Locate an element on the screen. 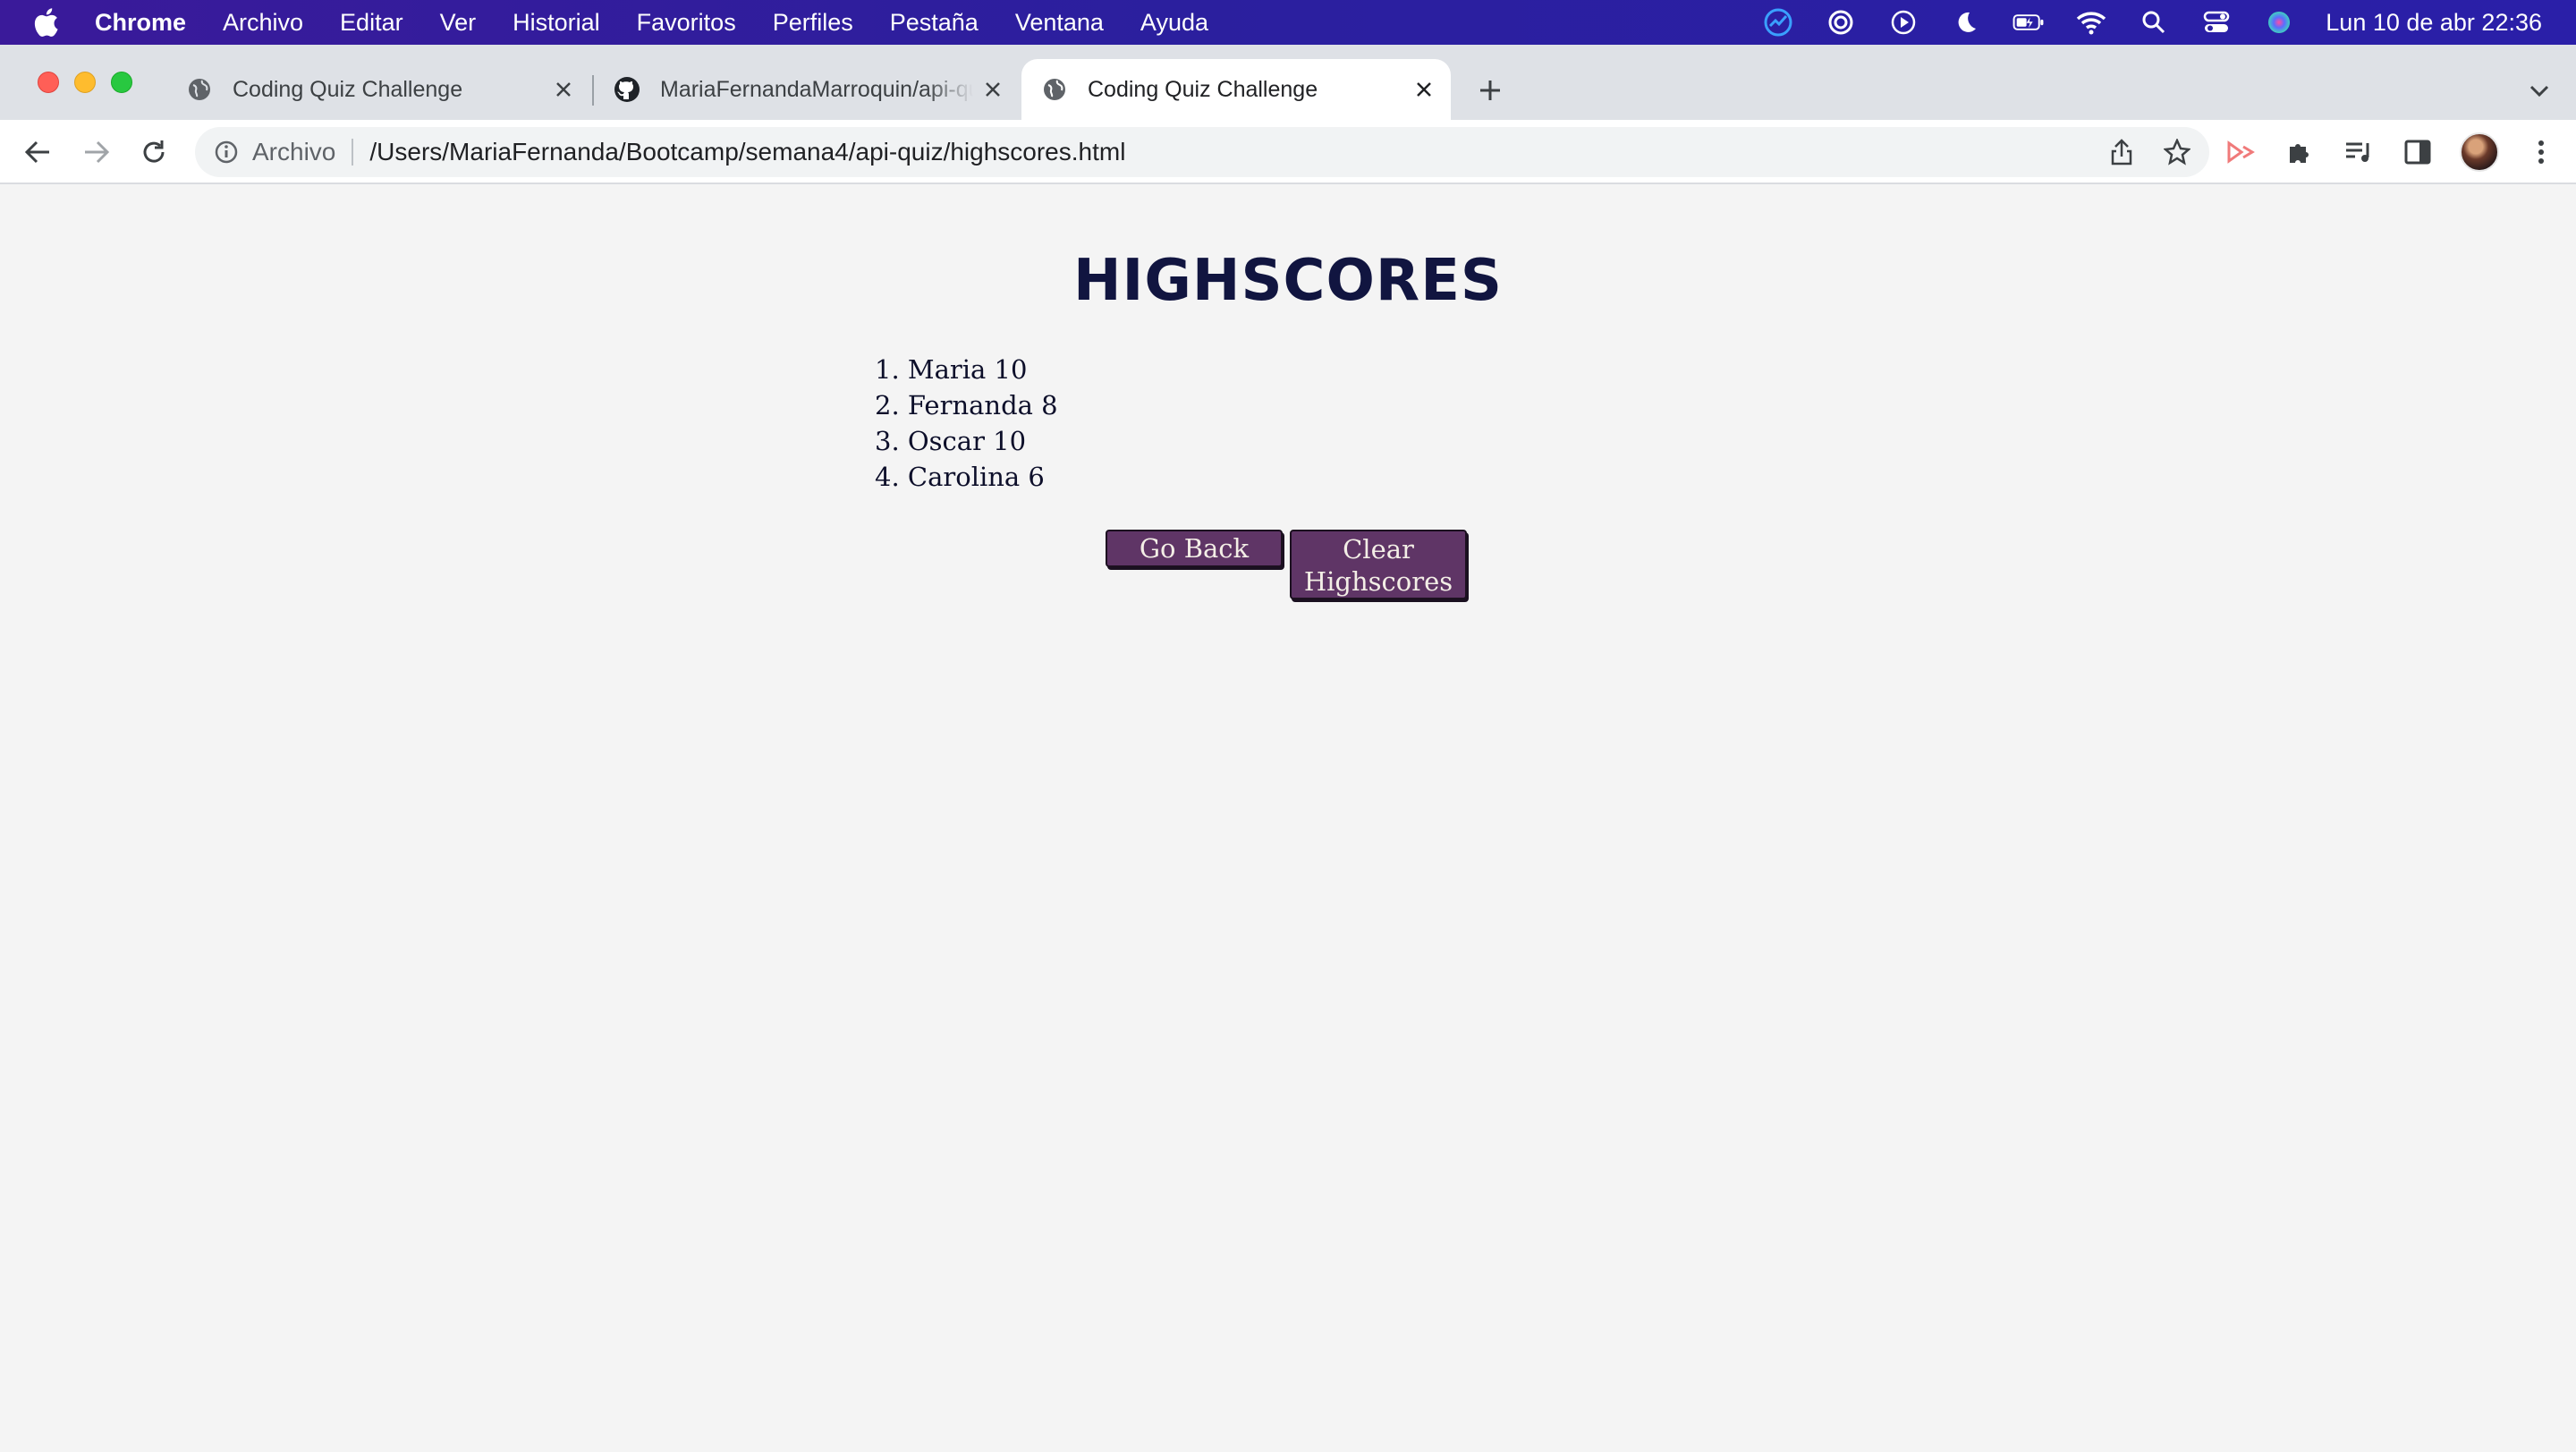 This screenshot has height=1452, width=2576. list-item: 2. Fernanda 8 is located at coordinates (966, 405).